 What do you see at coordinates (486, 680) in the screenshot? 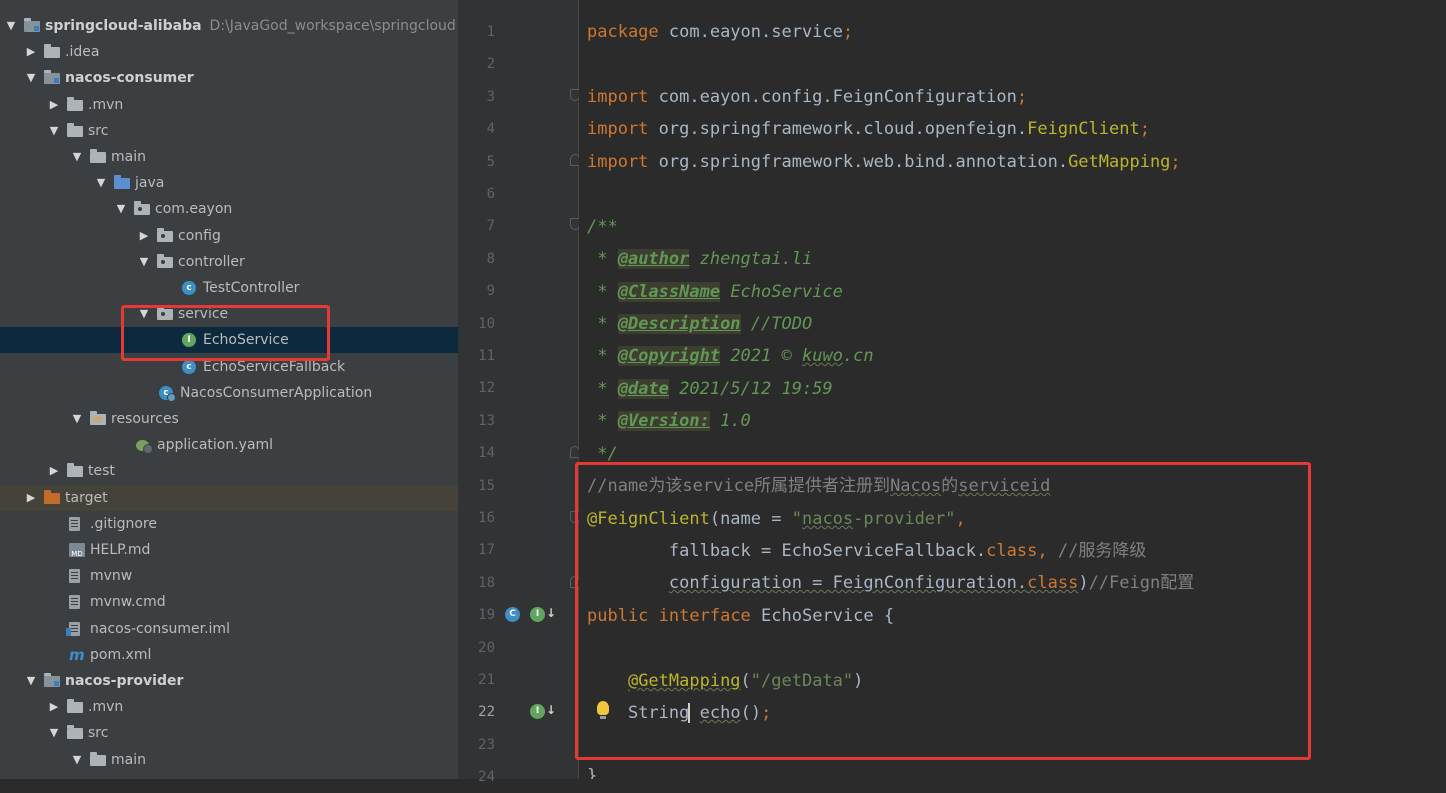
I see `line-number: 21` at bounding box center [486, 680].